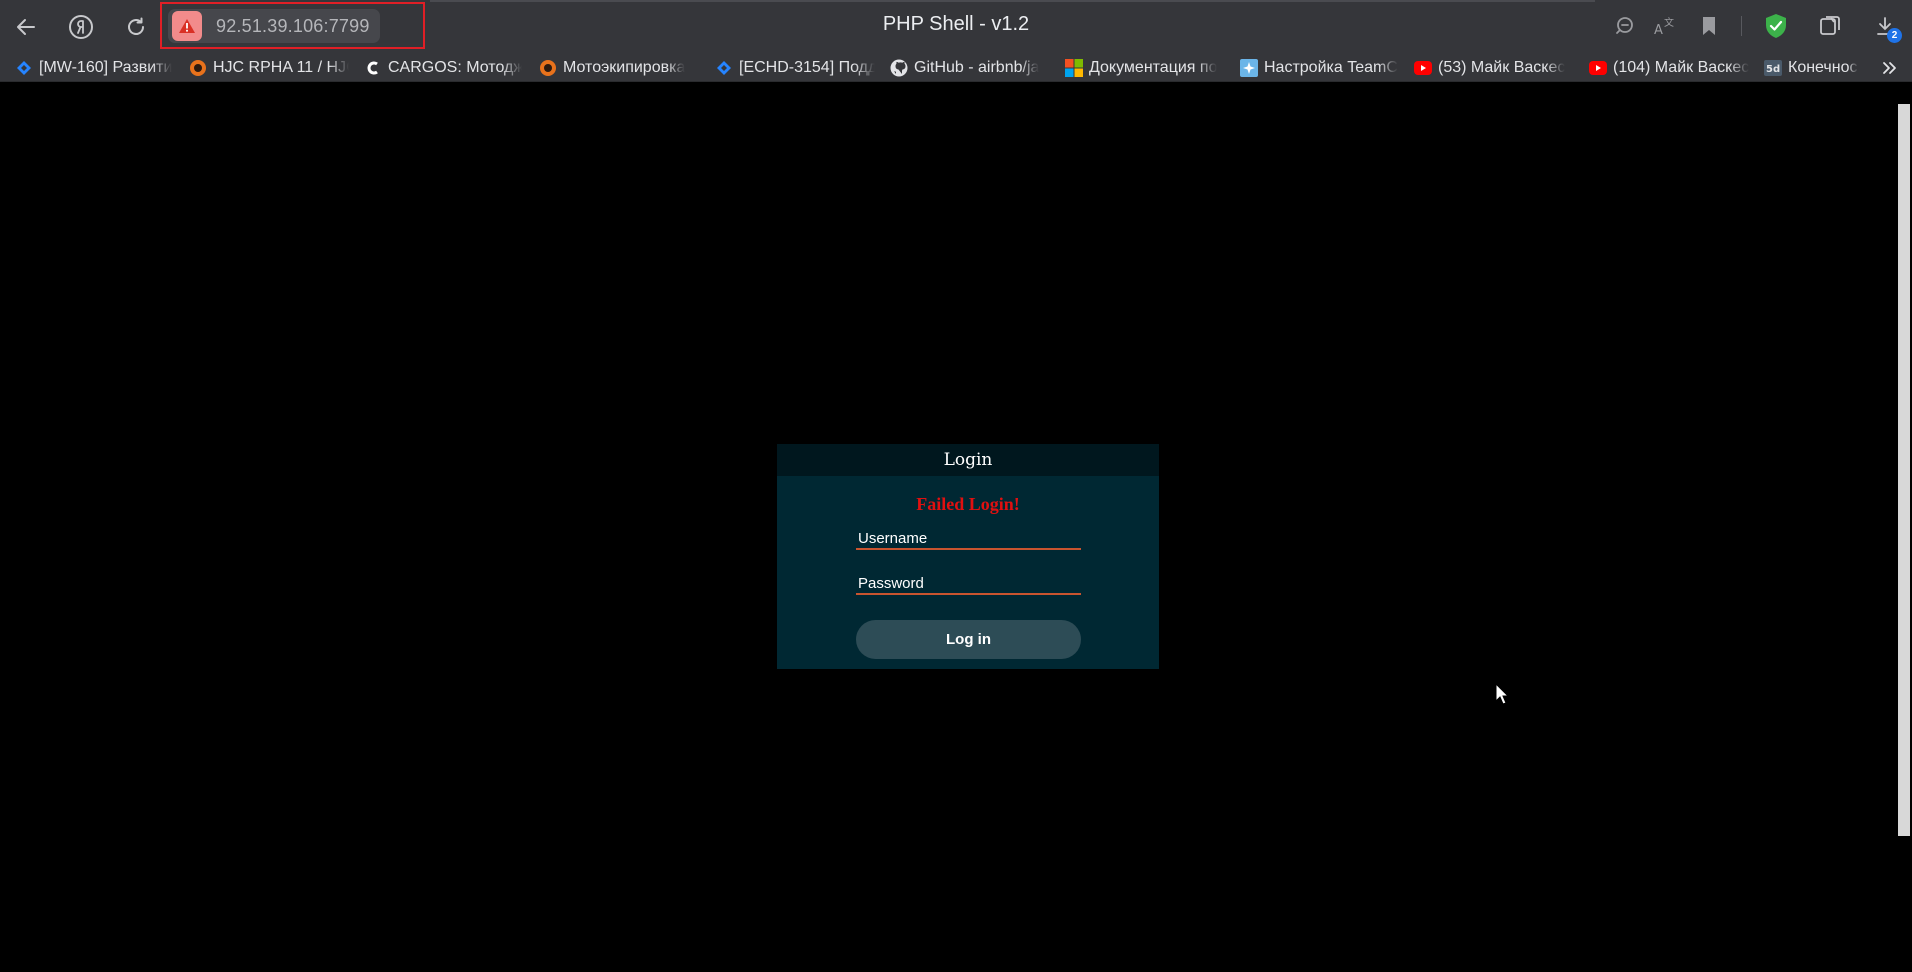 The image size is (1912, 972). Describe the element at coordinates (1012, 1) in the screenshot. I see `tab-strip-accent` at that location.